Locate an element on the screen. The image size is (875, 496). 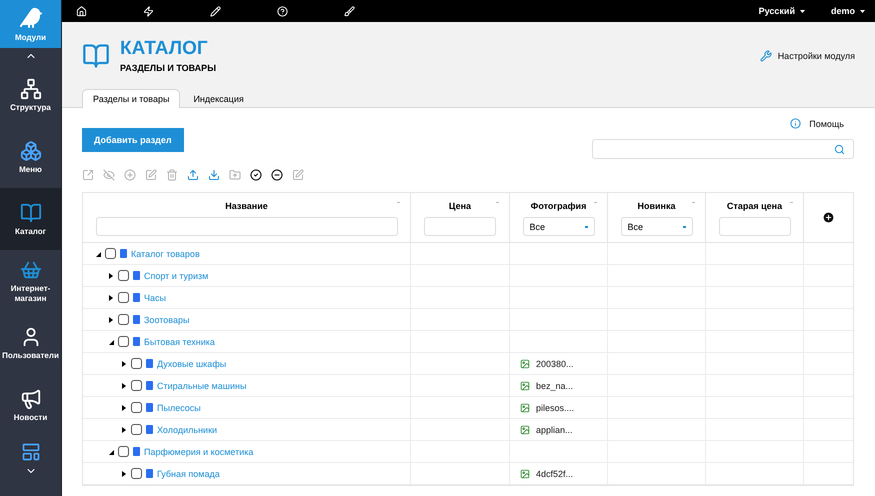
sidebar-item: Каталог is located at coordinates (30, 219).